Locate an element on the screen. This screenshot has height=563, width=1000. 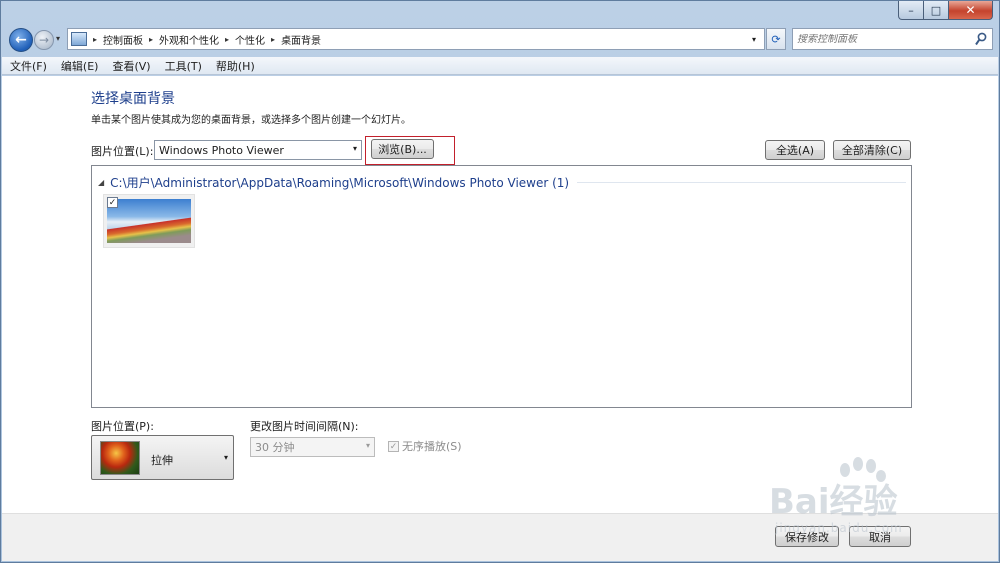
recent-pages-dropdown-icon: ▾ is located at coordinates (58, 38).